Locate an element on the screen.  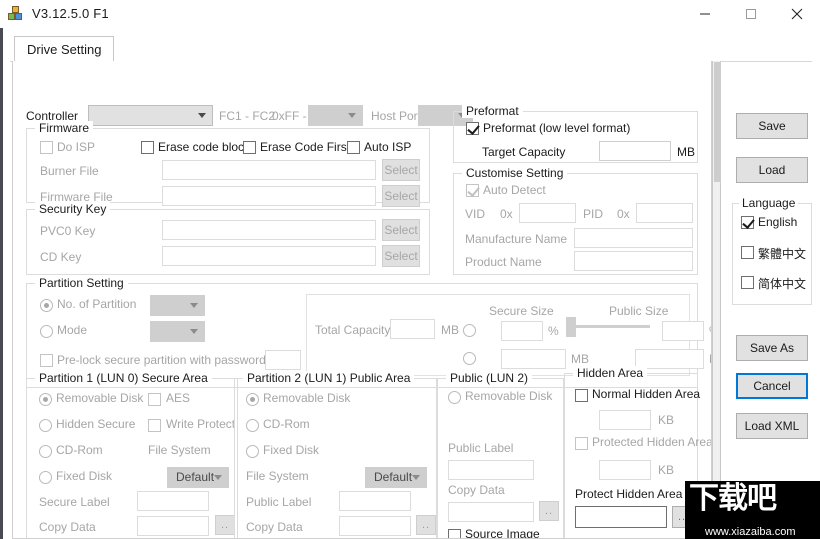
protected-hidden-area-input is located at coordinates (625, 470).